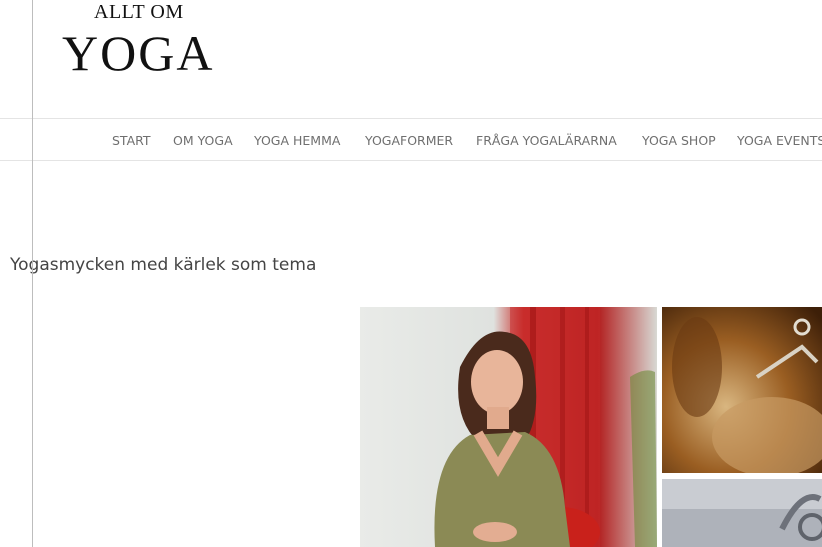 Image resolution: width=822 pixels, height=547 pixels. I want to click on nav-item-yoga-events: YOGA EVENTS, so click(779, 140).